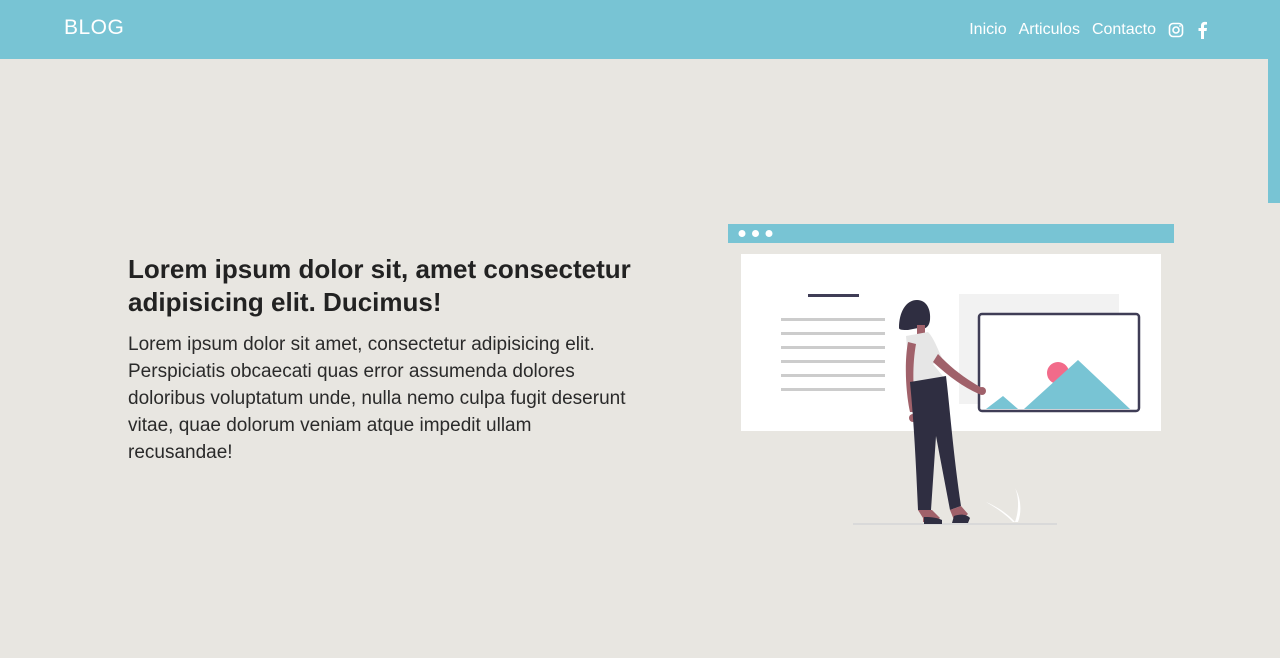  I want to click on scrollbar-thumb, so click(1274, 131).